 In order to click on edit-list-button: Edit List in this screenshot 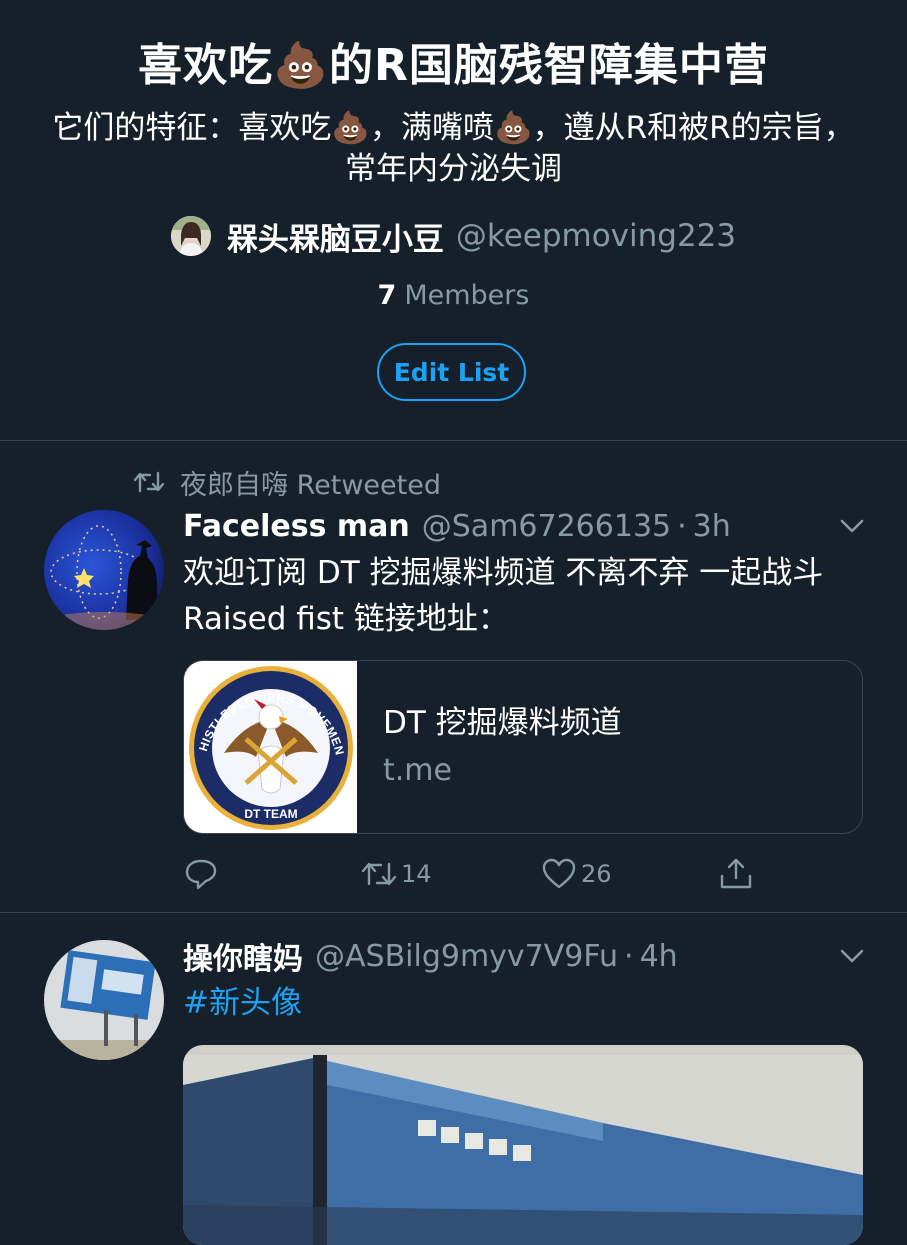, I will do `click(451, 372)`.